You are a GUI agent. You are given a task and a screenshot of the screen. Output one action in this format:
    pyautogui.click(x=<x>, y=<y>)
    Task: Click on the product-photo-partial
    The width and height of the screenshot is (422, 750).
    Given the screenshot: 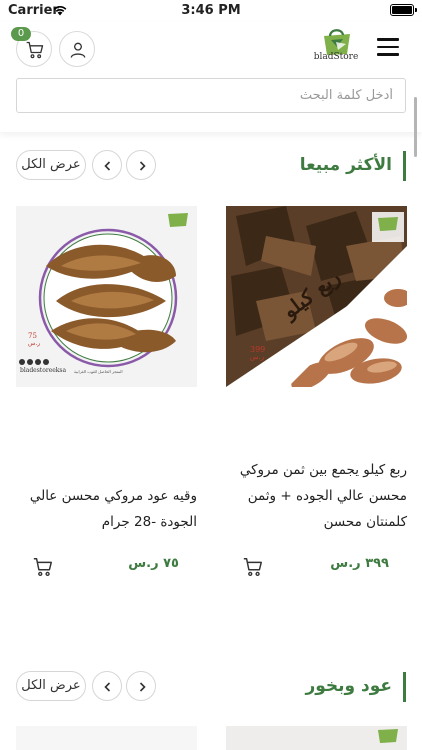 What is the action you would take?
    pyautogui.click(x=316, y=738)
    